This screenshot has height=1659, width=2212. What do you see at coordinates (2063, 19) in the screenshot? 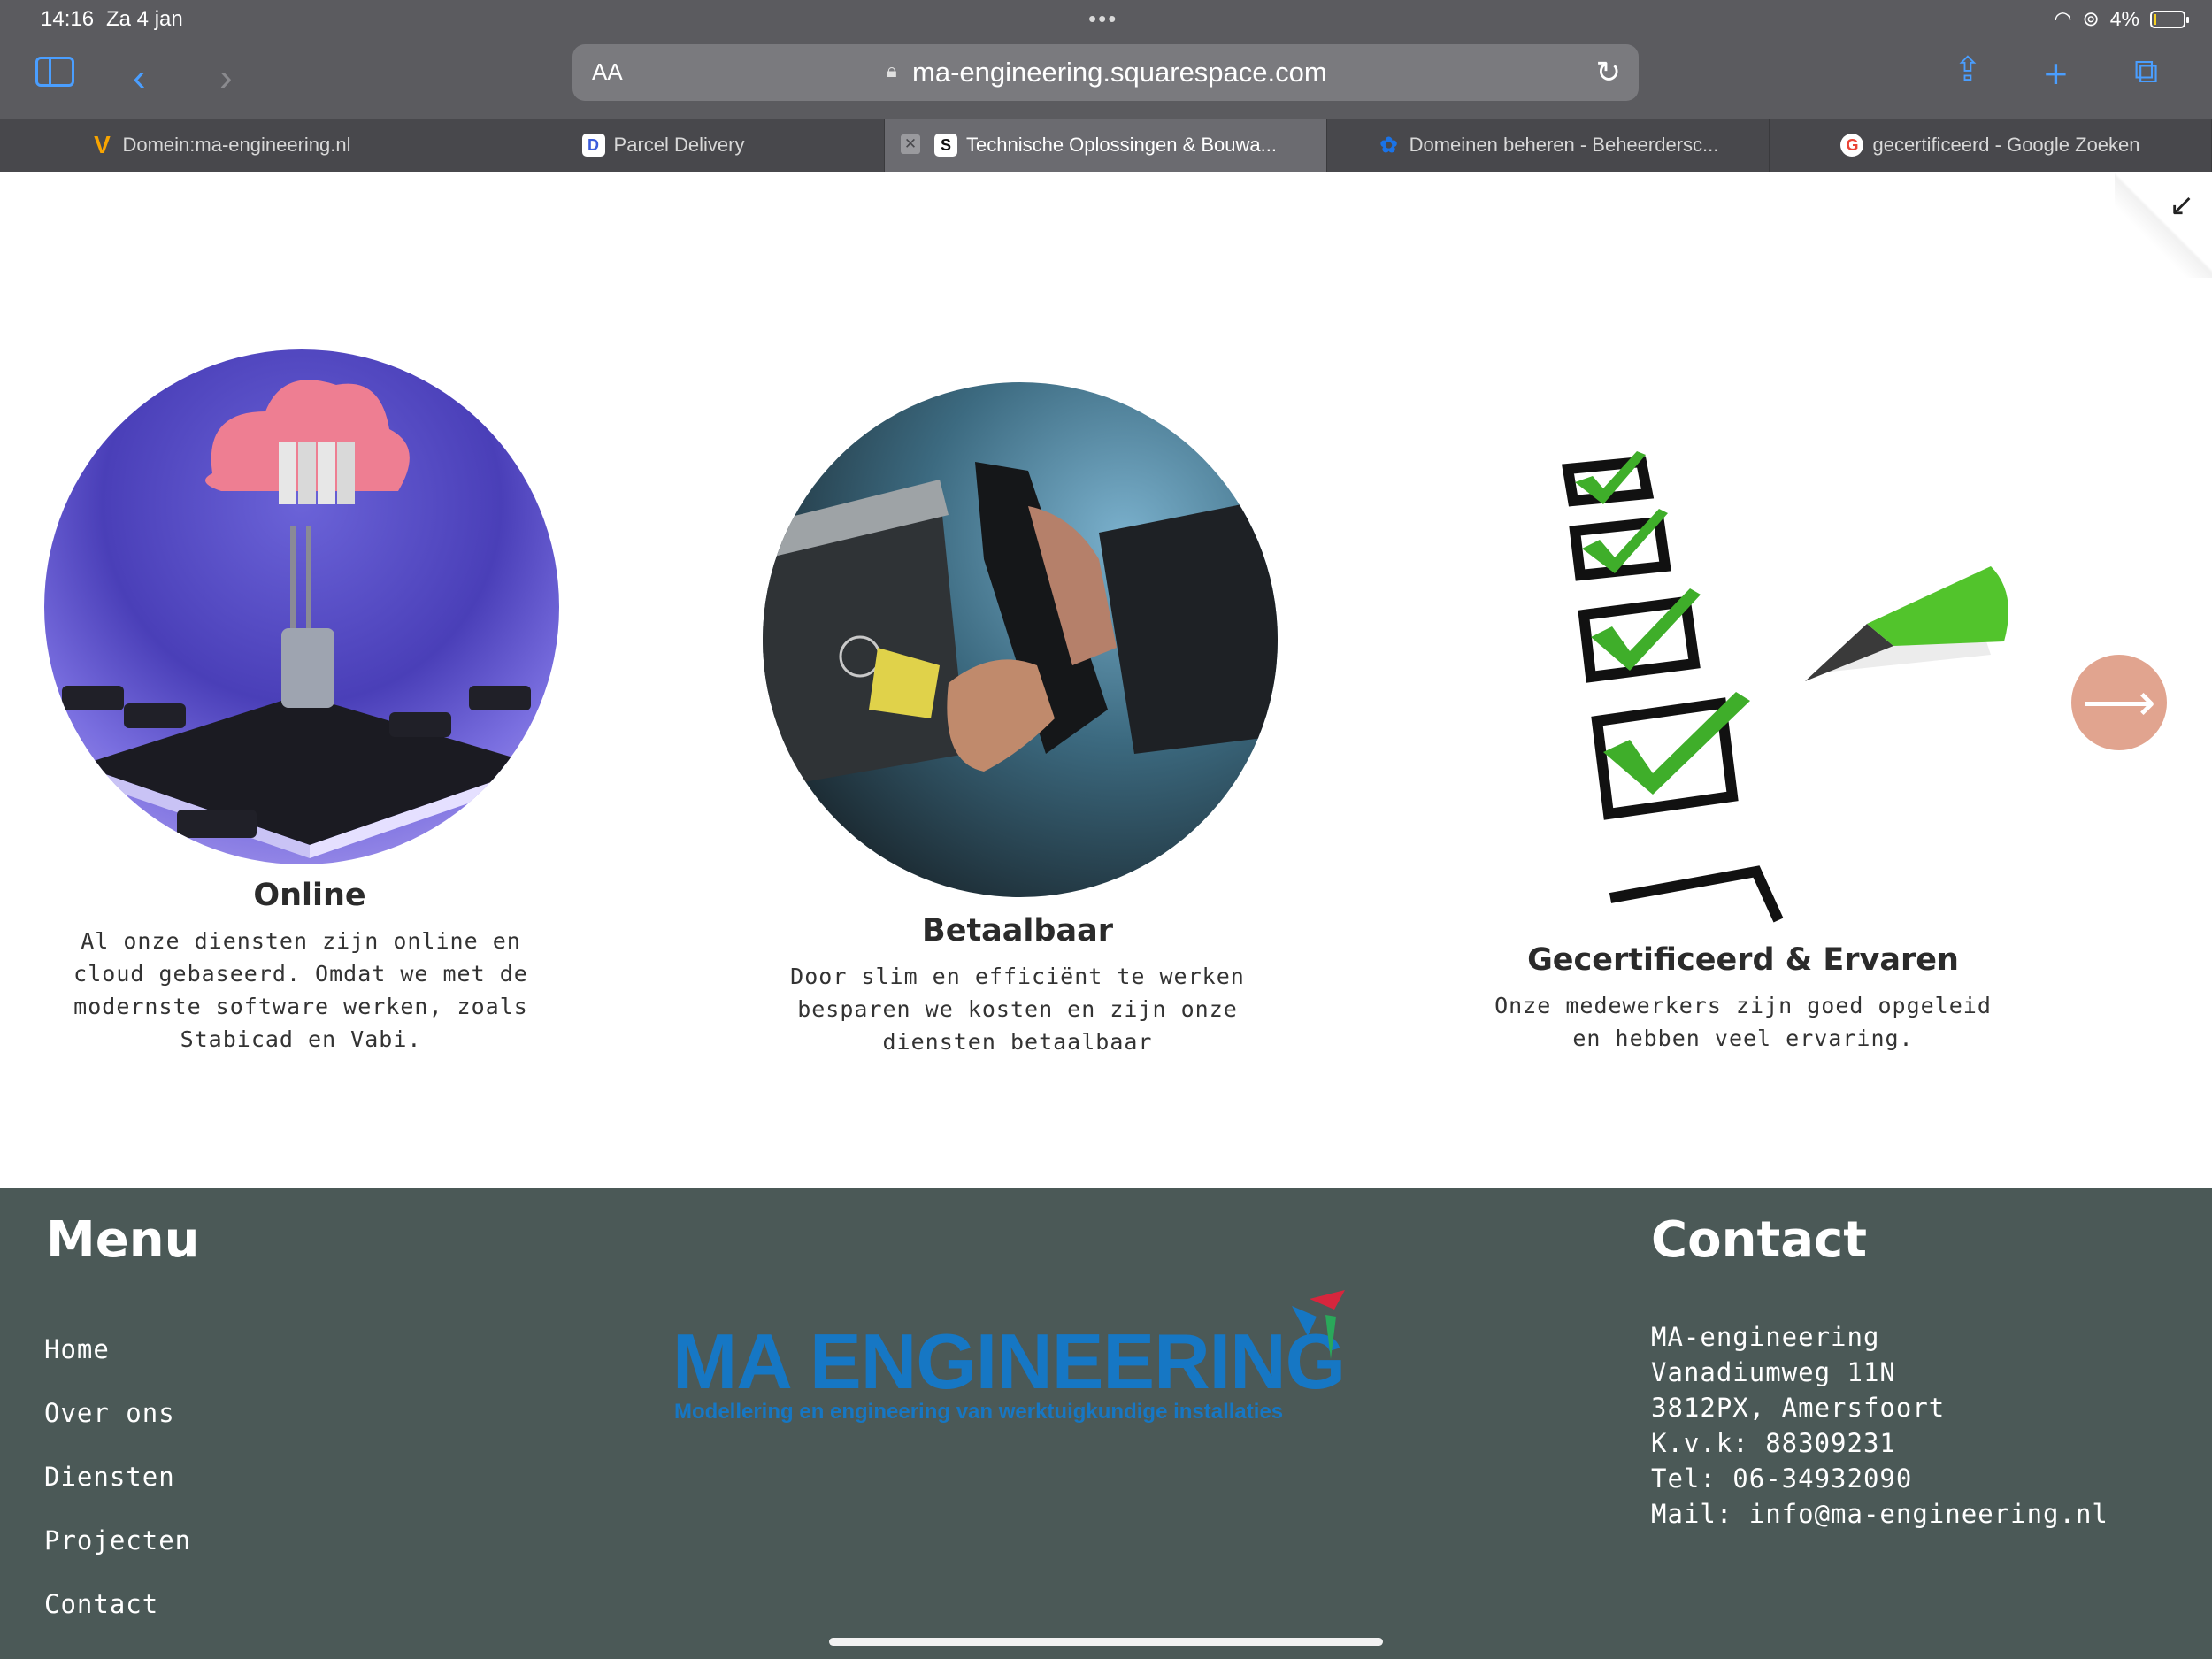
I see `wifi-icon: ◠` at bounding box center [2063, 19].